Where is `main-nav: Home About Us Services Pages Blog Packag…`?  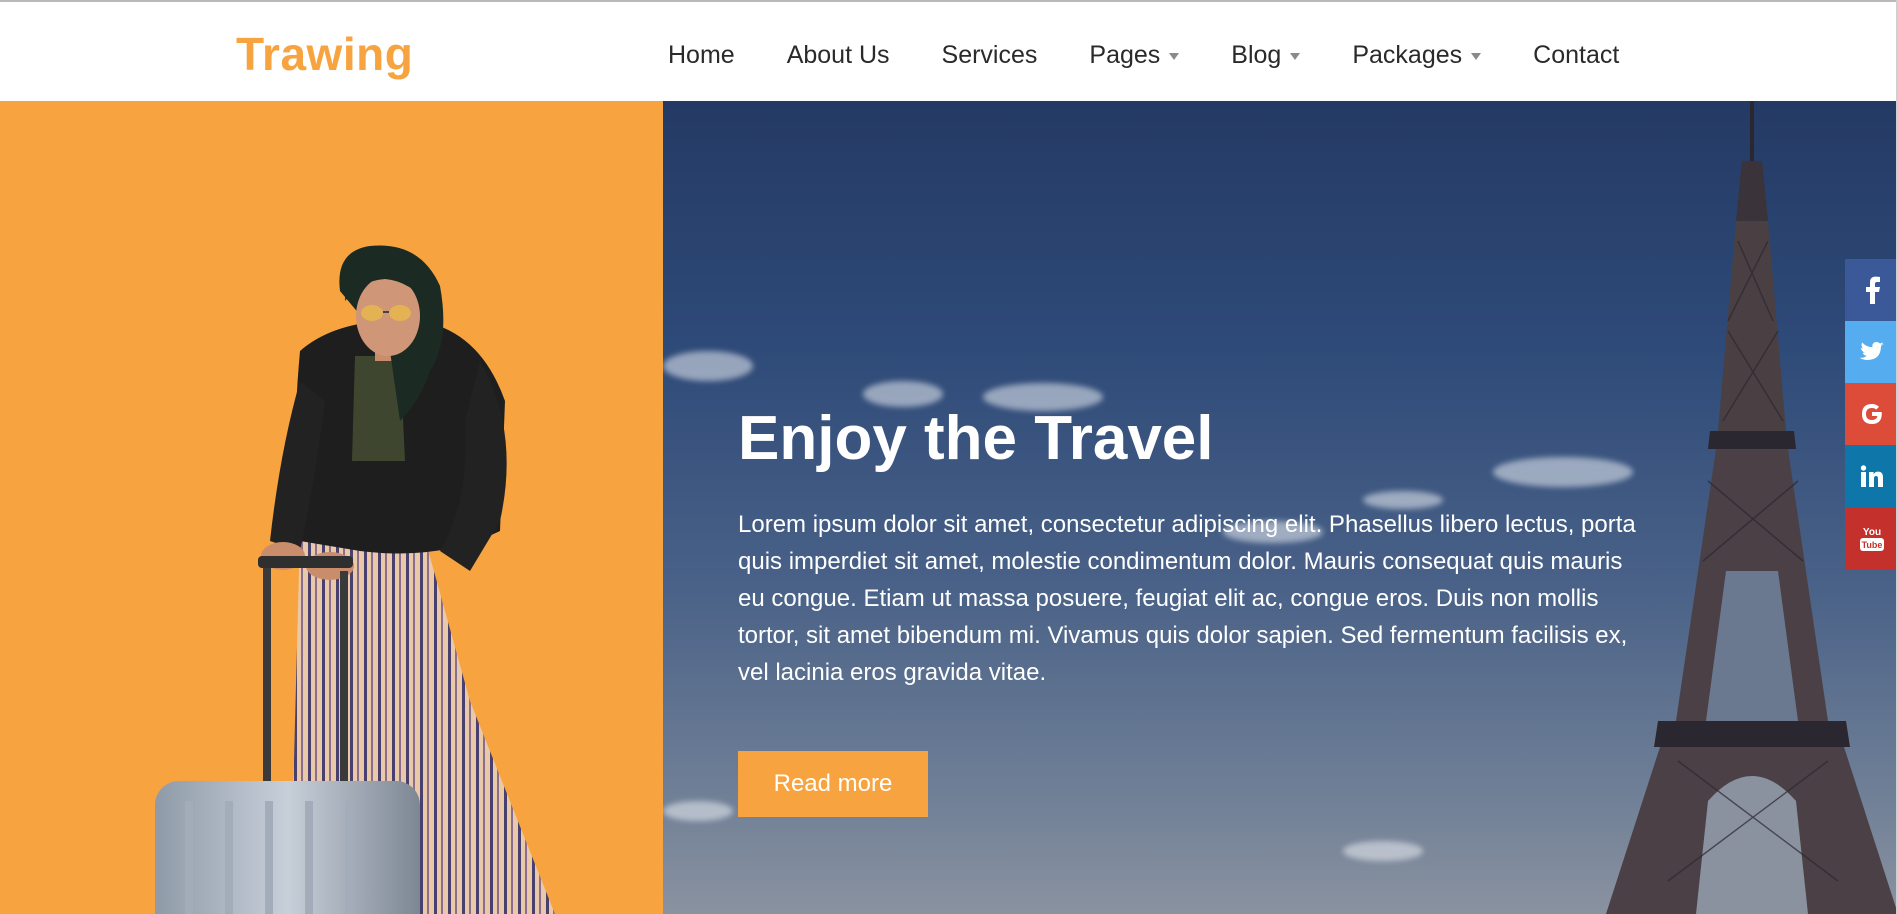 main-nav: Home About Us Services Pages Blog Packag… is located at coordinates (1143, 55).